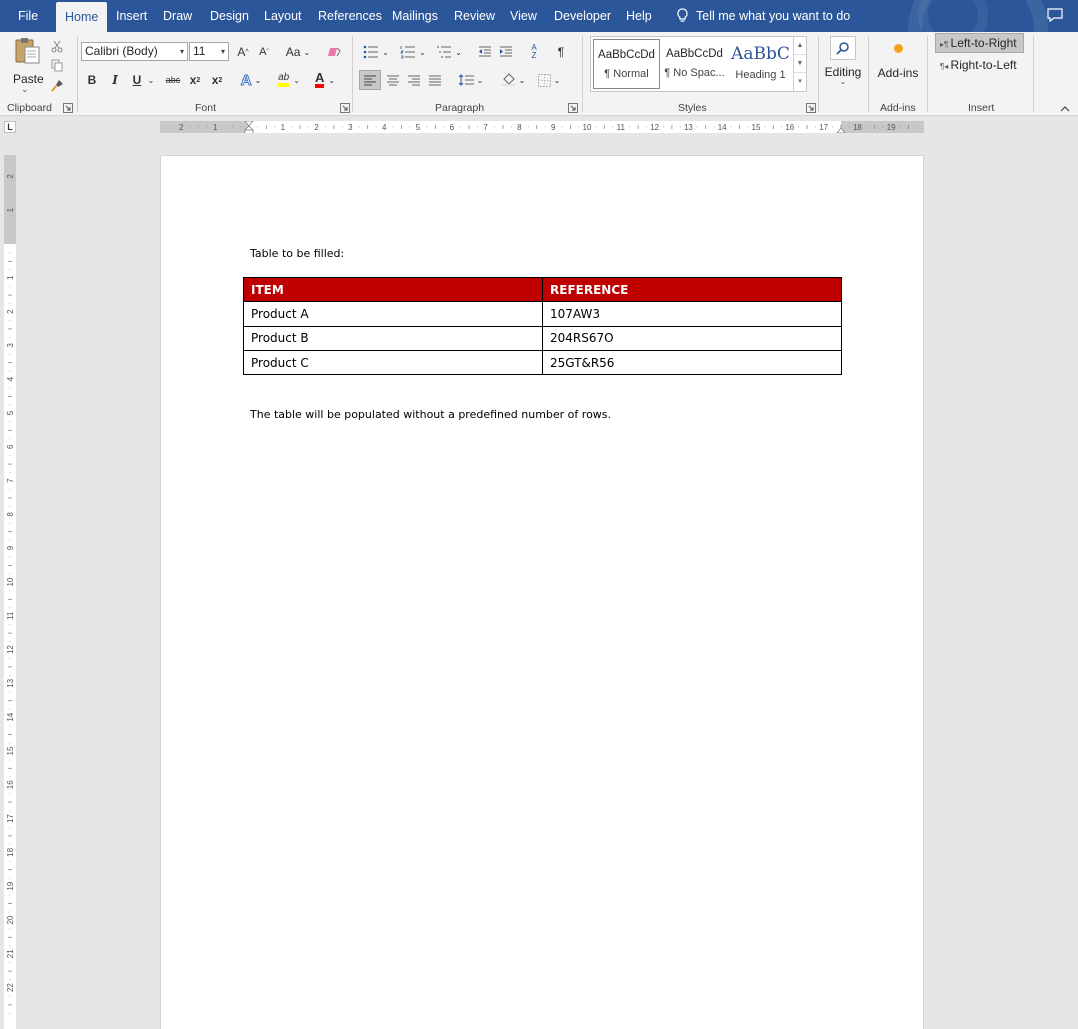  Describe the element at coordinates (115, 80) in the screenshot. I see `italic-button: I` at that location.